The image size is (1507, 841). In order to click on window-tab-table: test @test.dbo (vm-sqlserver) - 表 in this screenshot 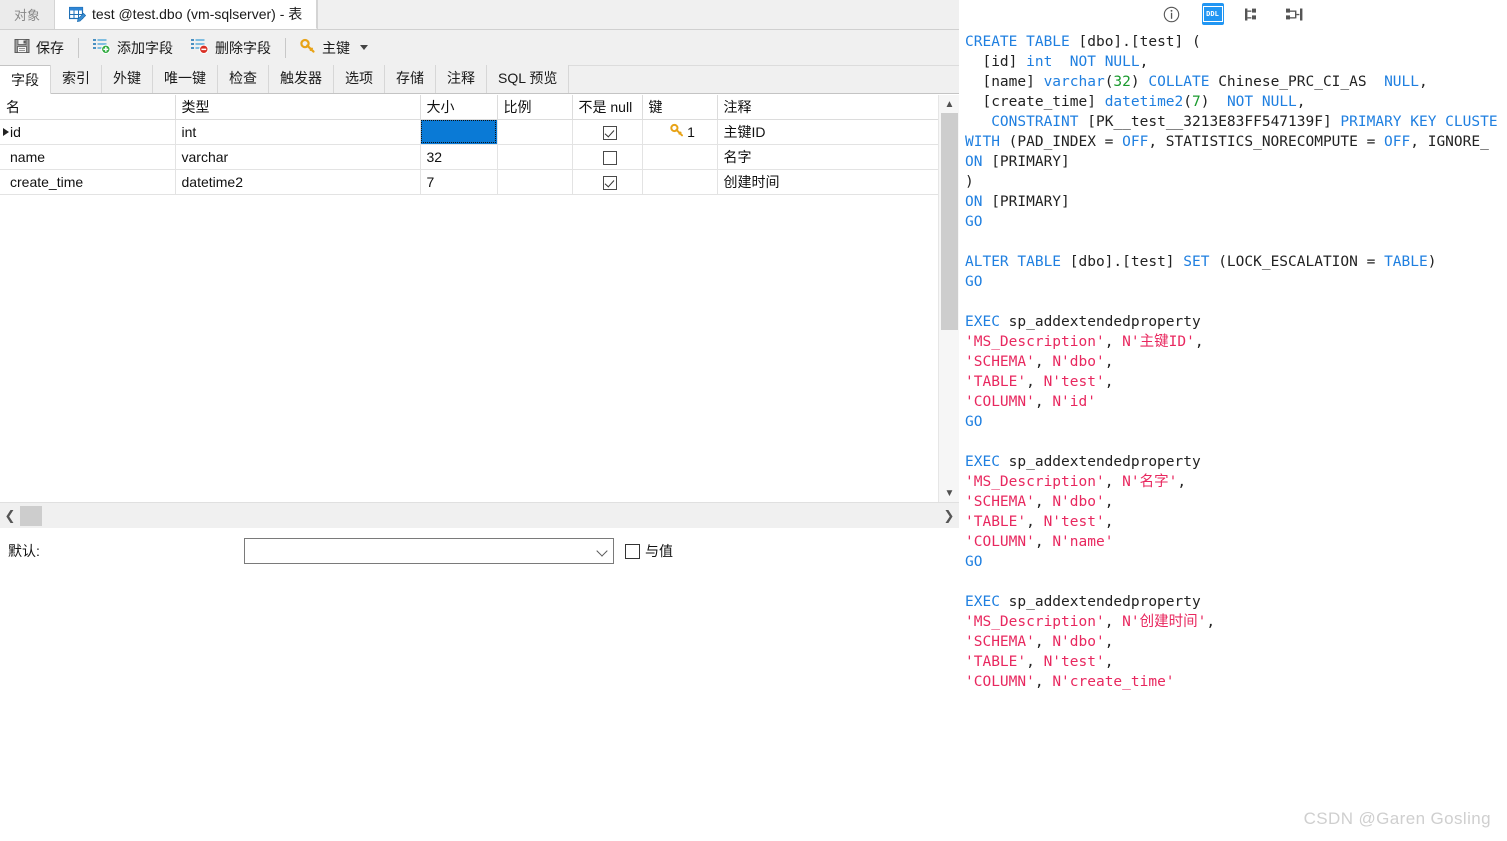, I will do `click(186, 14)`.